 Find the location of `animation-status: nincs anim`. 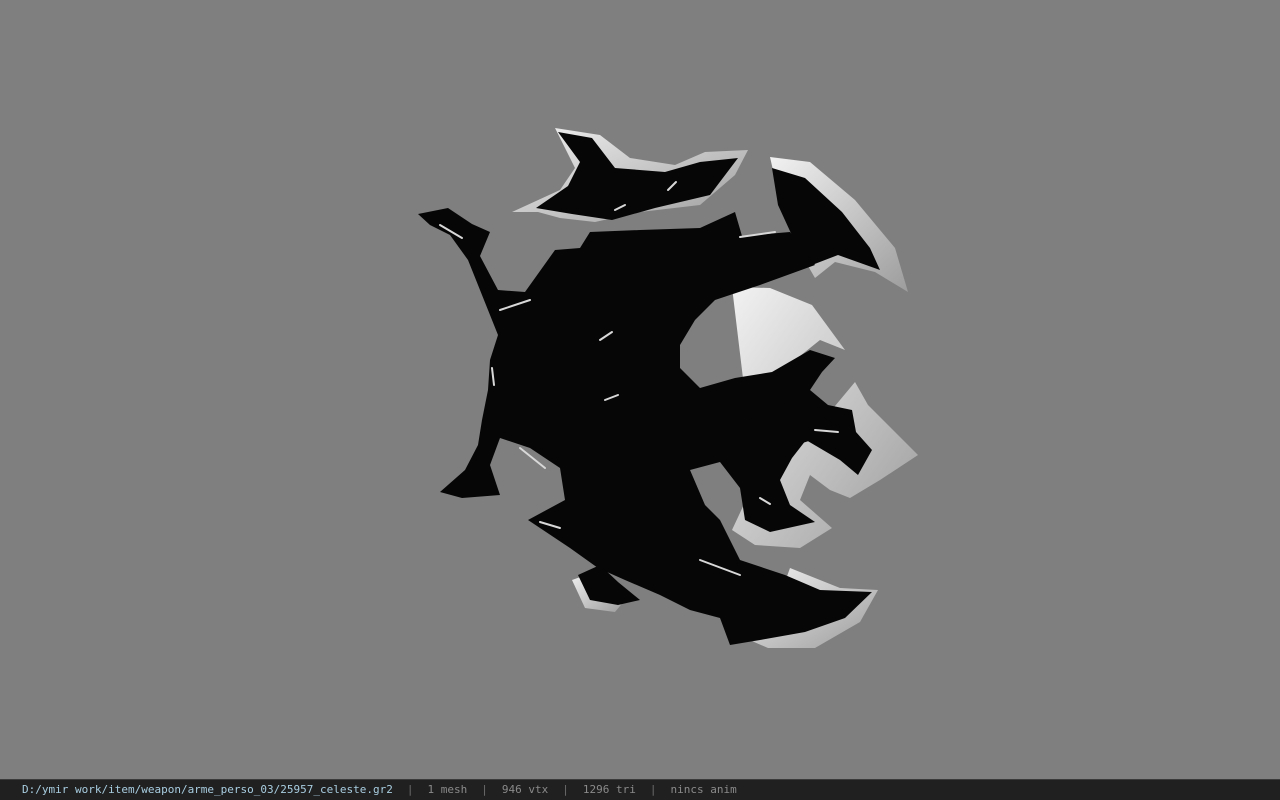

animation-status: nincs anim is located at coordinates (703, 789).